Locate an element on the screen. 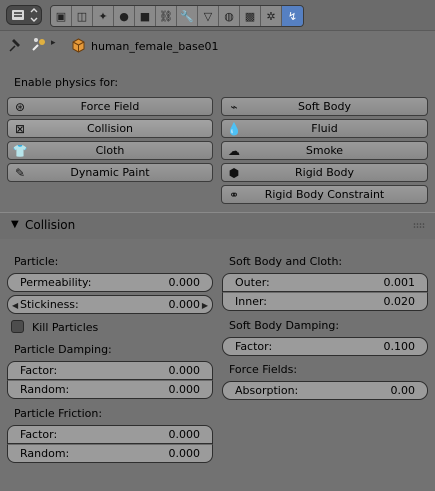 This screenshot has width=435, height=491. smoke-icon: ☁ is located at coordinates (234, 150).